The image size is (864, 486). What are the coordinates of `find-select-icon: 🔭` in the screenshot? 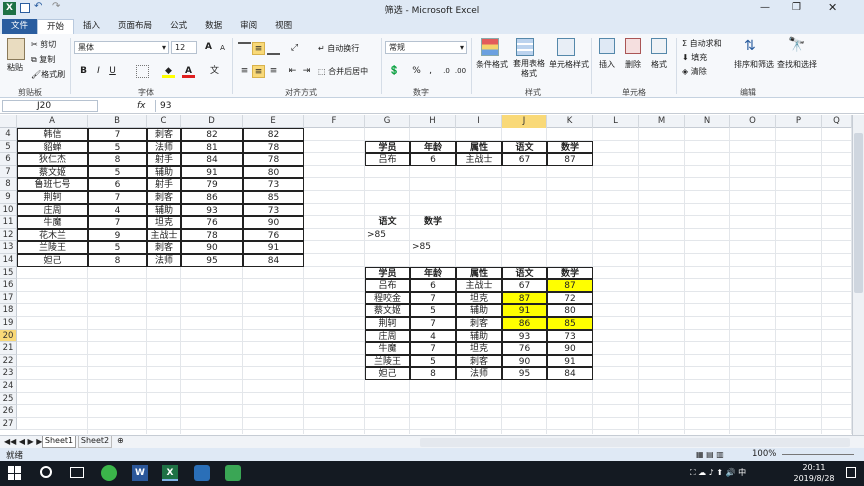 It's located at (796, 45).